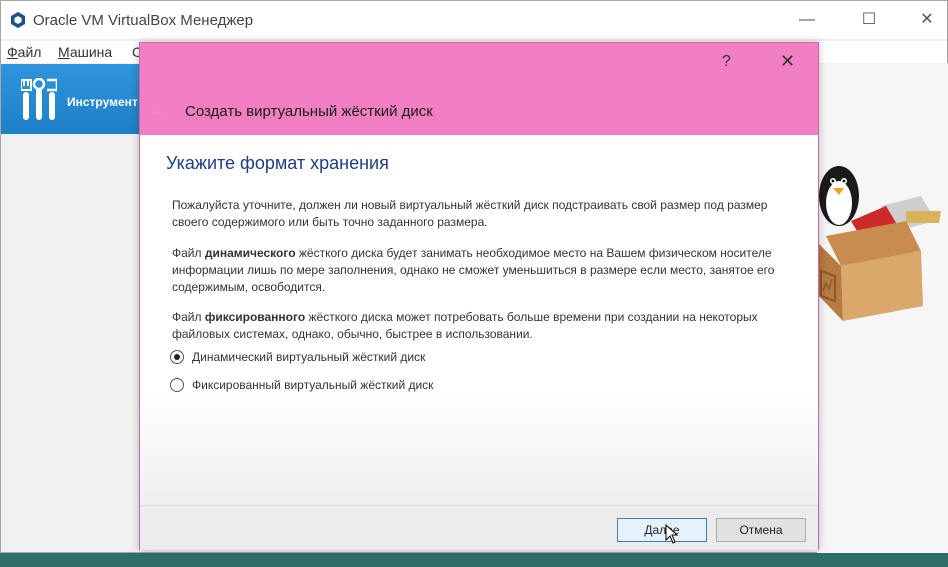 The image size is (948, 567). Describe the element at coordinates (188, 253) in the screenshot. I see `dynamic-desc-prefix: Файл` at that location.